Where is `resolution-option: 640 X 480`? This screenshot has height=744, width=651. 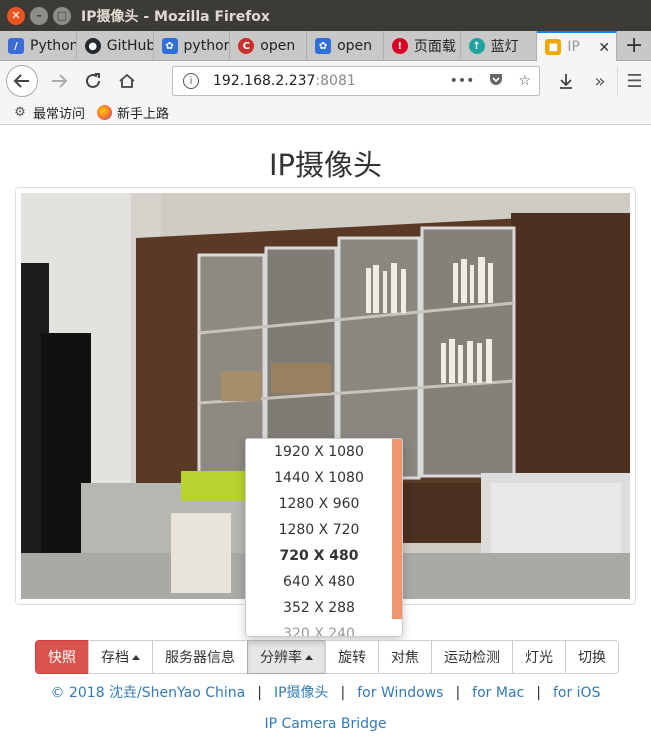 resolution-option: 640 X 480 is located at coordinates (319, 582).